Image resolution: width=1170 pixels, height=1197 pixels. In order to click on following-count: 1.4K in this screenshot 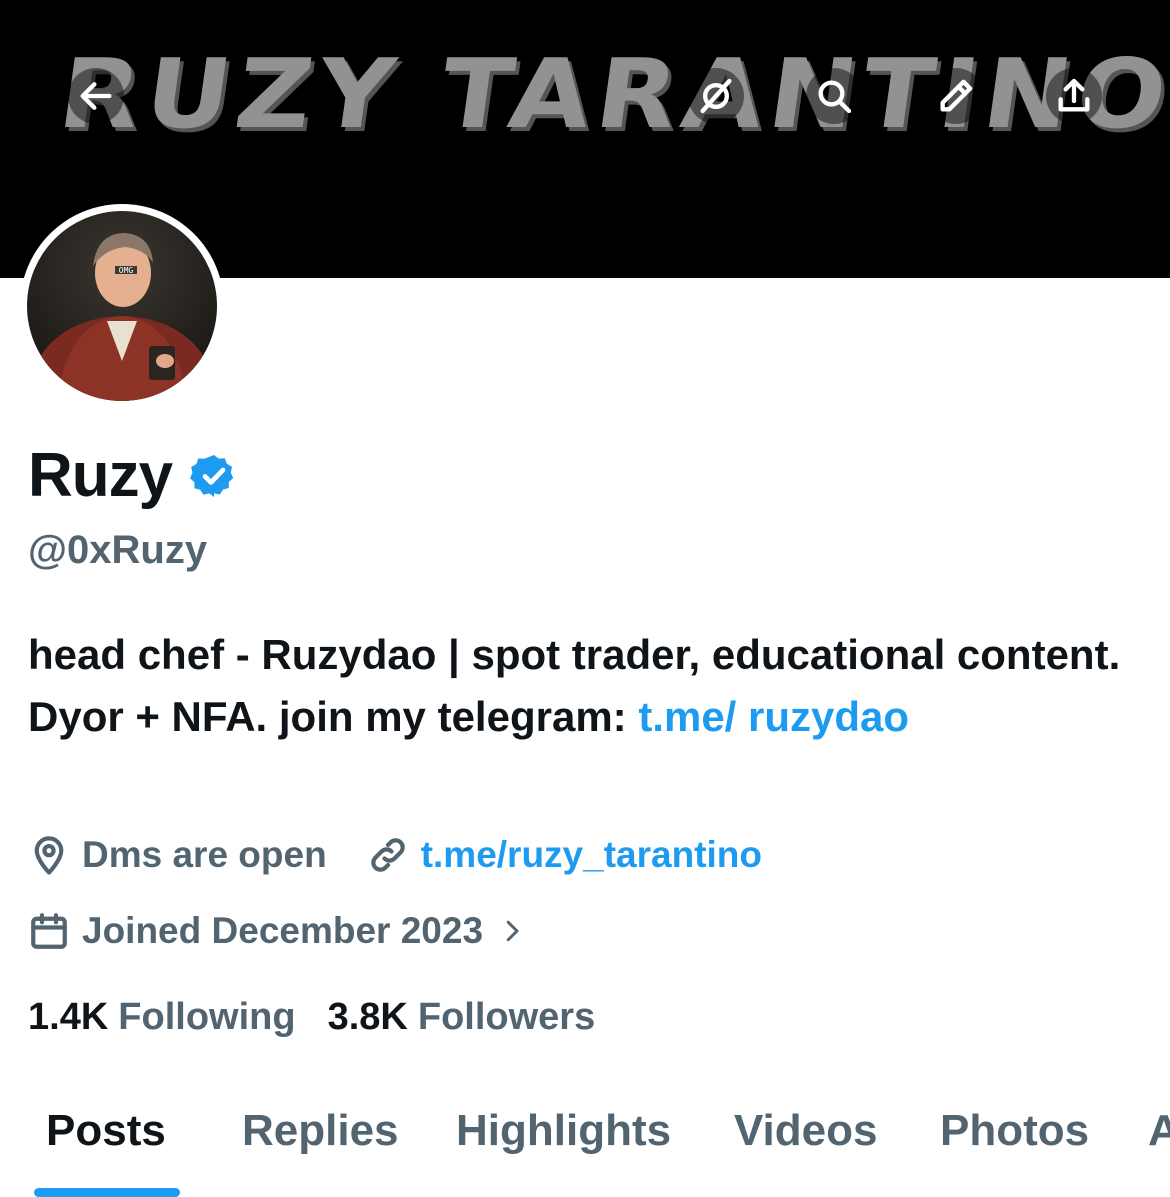, I will do `click(68, 1017)`.